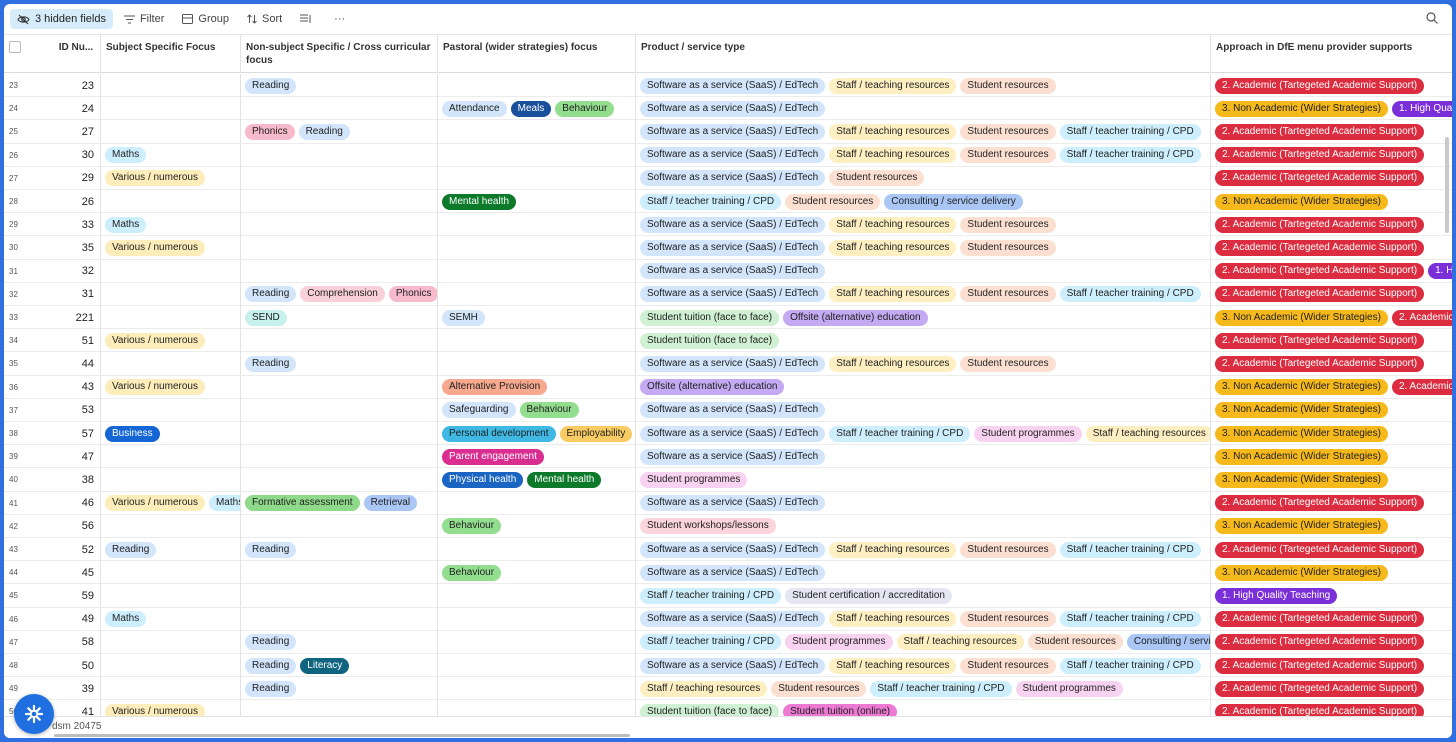  I want to click on search-icon, so click(1432, 19).